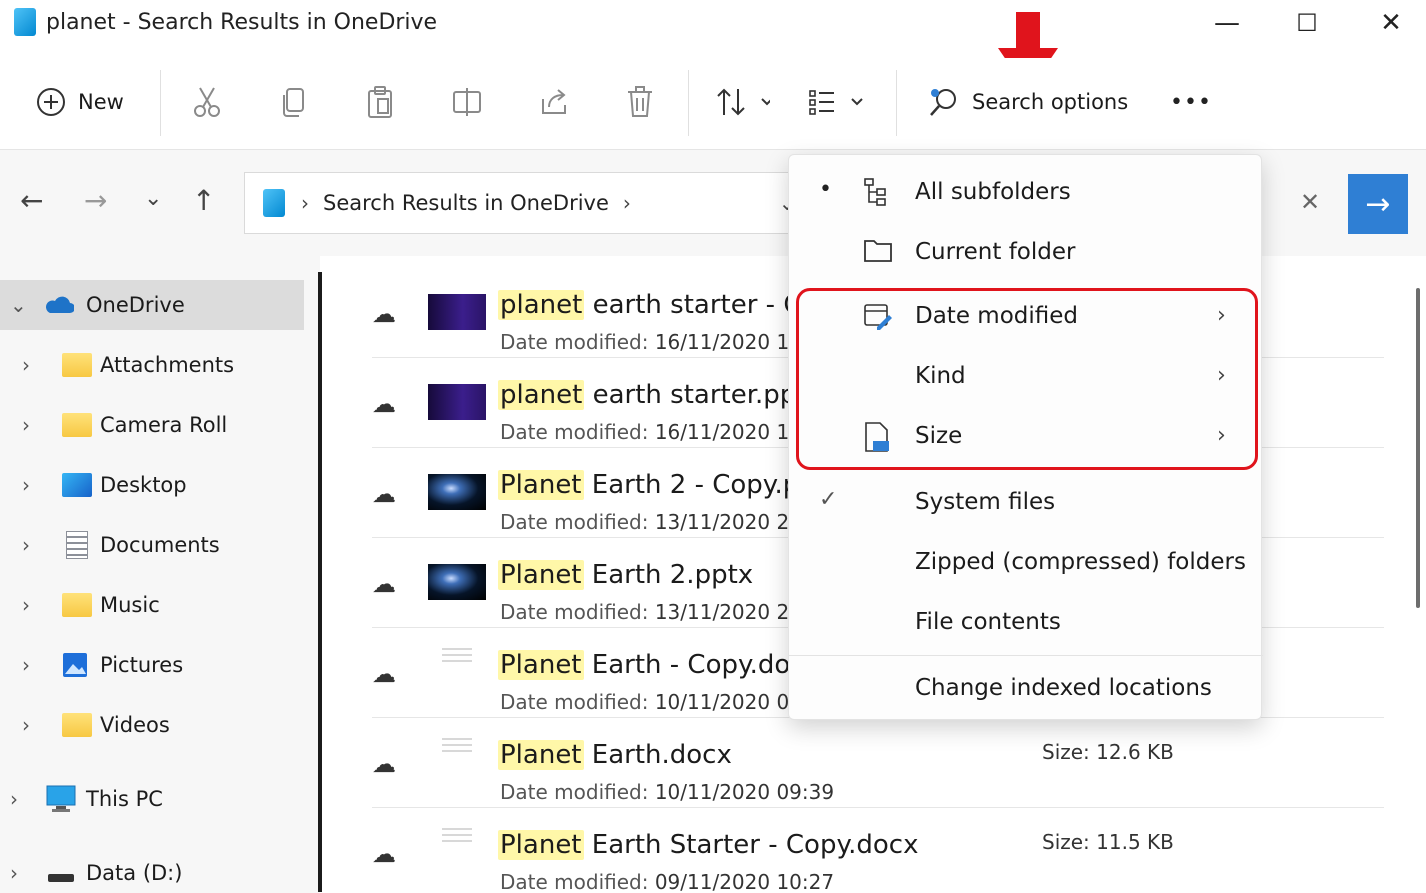 The height and width of the screenshot is (893, 1426). What do you see at coordinates (135, 725) in the screenshot?
I see `sidebar-item-label: Videos` at bounding box center [135, 725].